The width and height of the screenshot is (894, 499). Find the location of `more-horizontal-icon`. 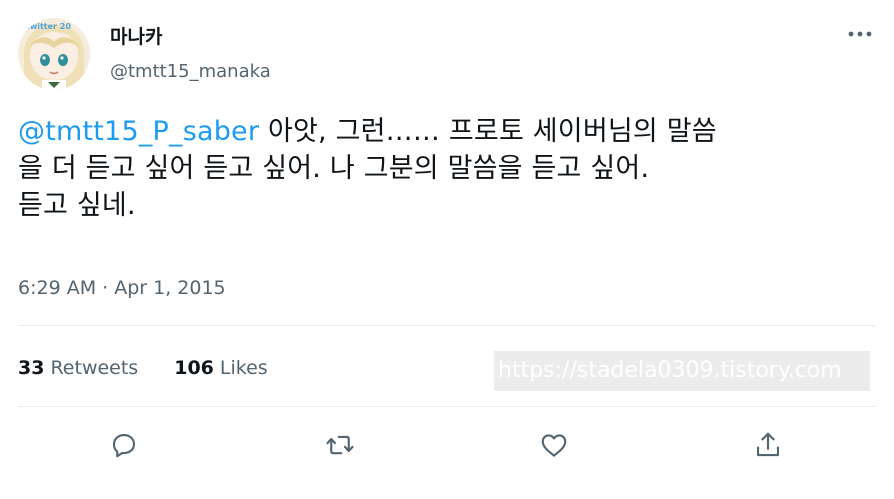

more-horizontal-icon is located at coordinates (860, 34).